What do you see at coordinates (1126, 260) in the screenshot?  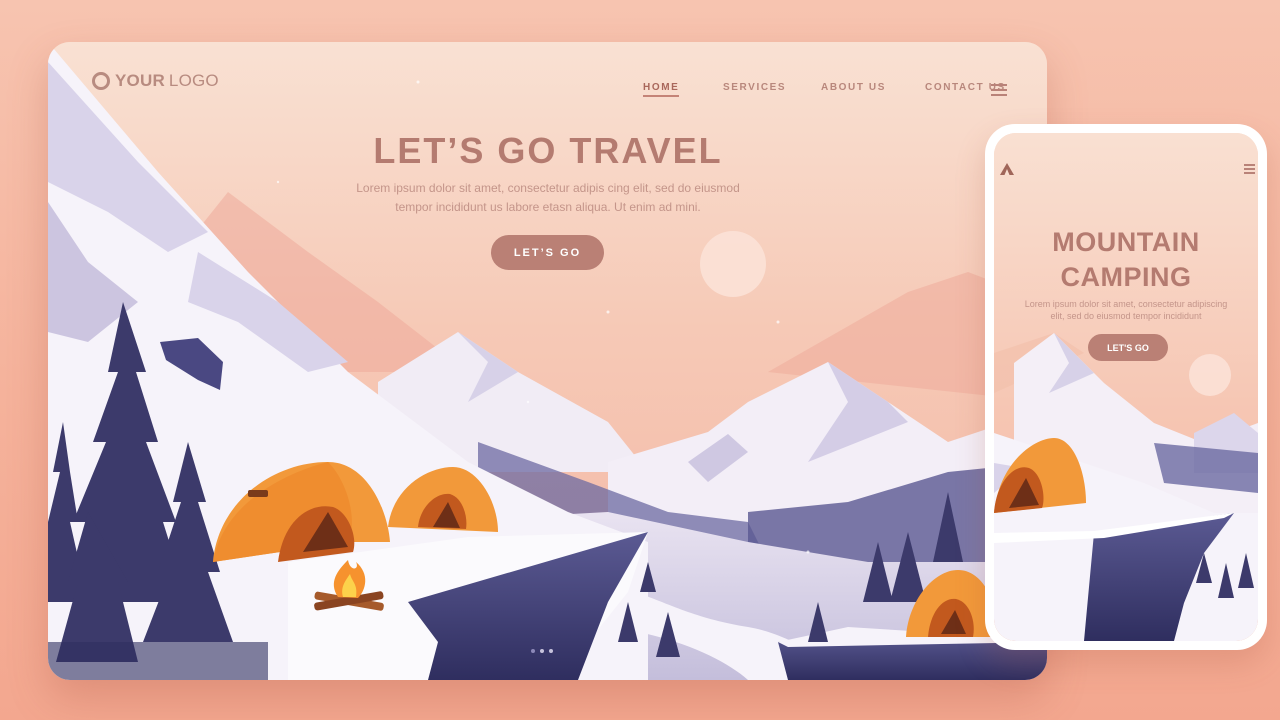 I see `mobile-hero-title: MOUNTAIN CAMPING` at bounding box center [1126, 260].